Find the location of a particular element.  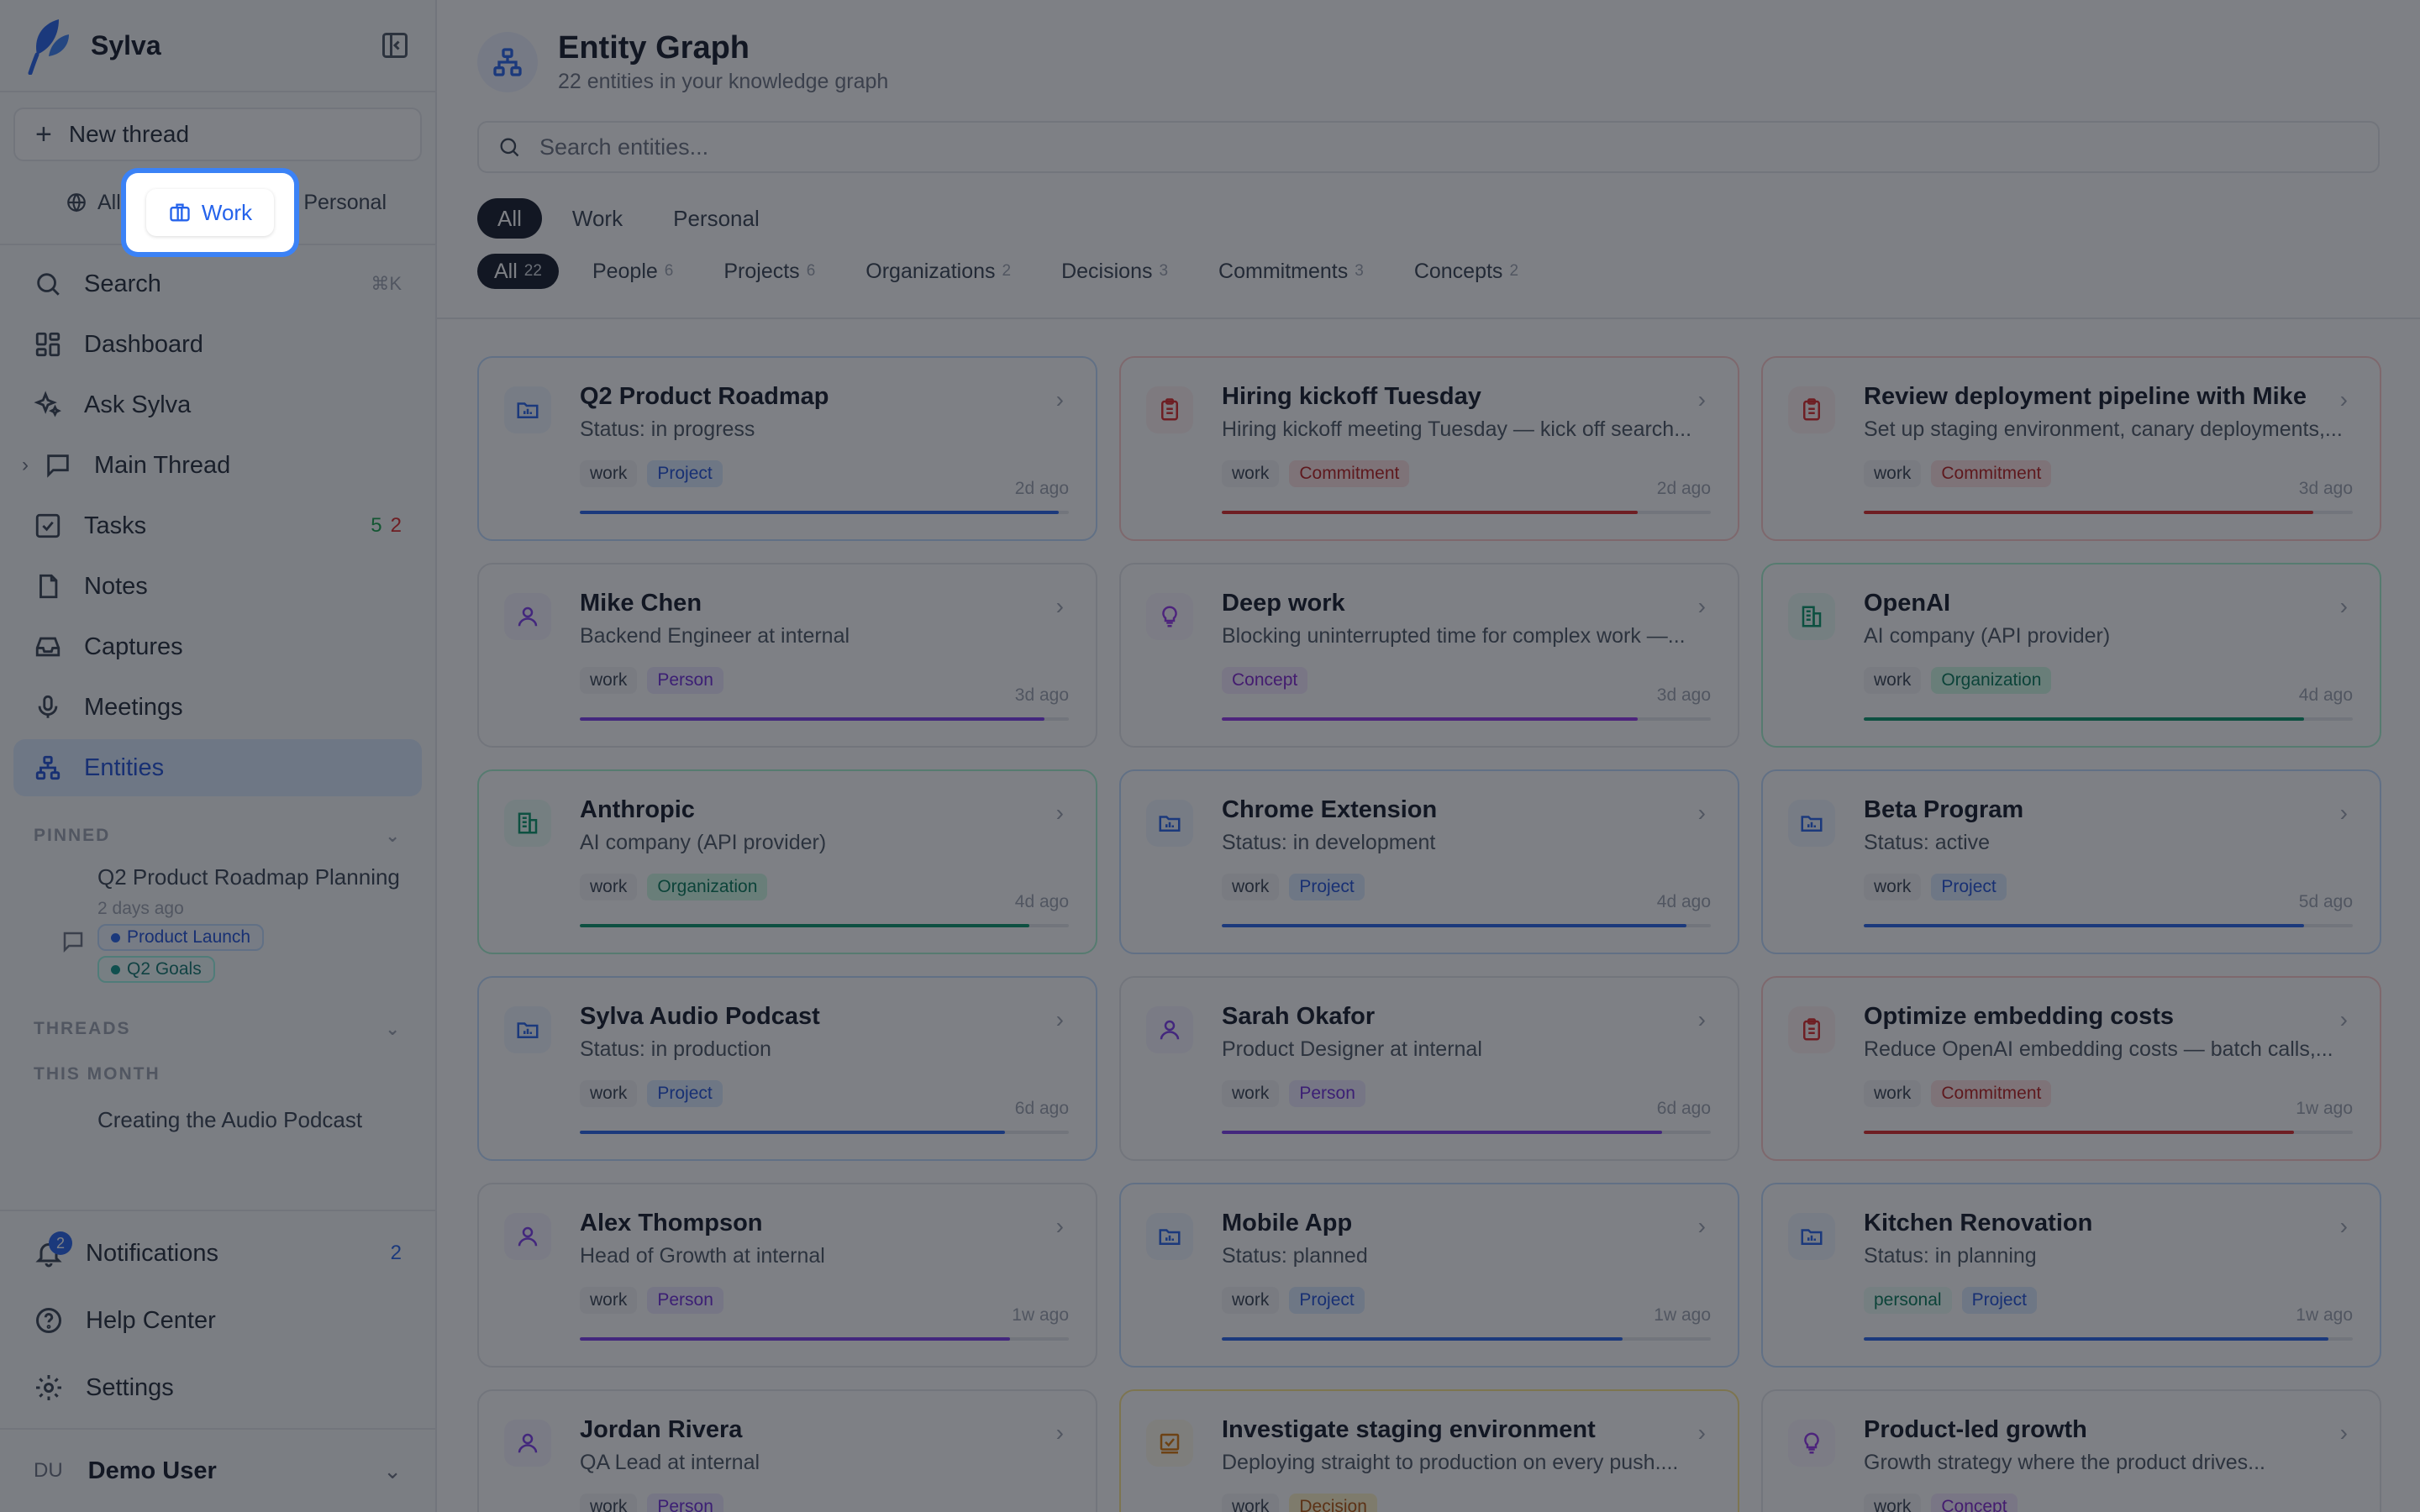

type-tab-label: Projects is located at coordinates (762, 271).